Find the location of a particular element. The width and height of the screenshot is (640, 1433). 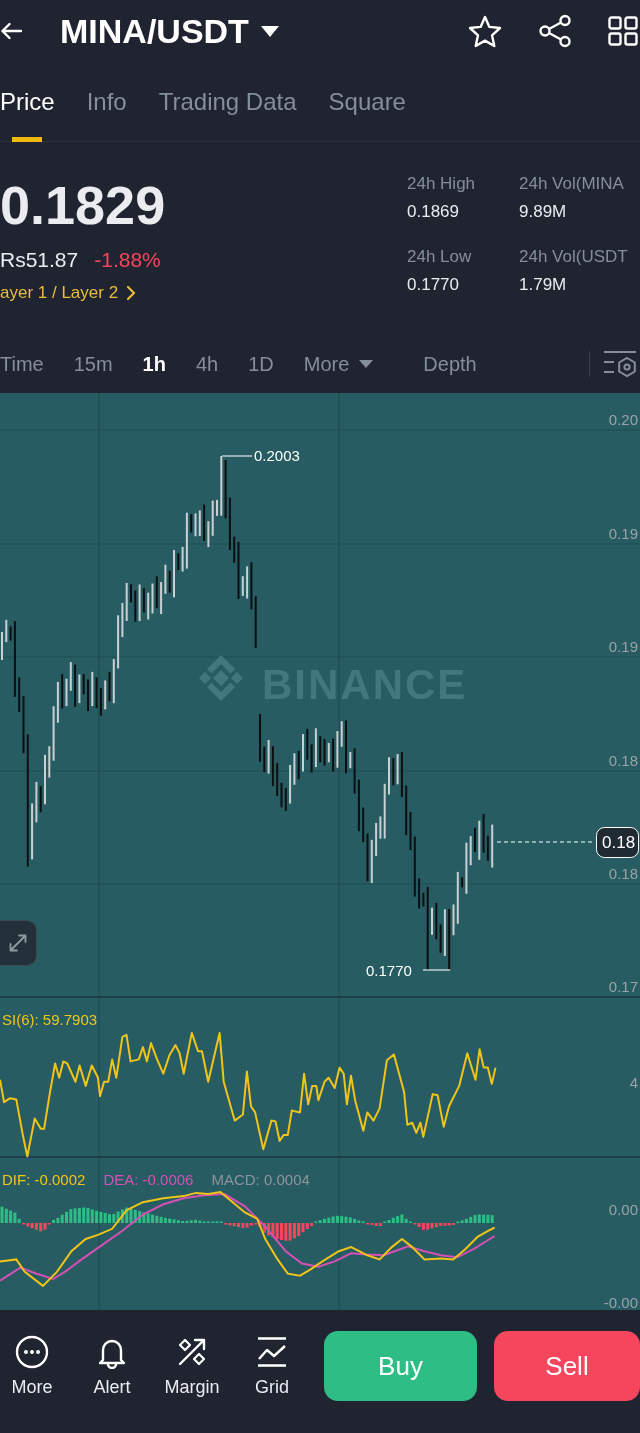

indicator-value-label: MACD: 0.0004 is located at coordinates (260, 1180).